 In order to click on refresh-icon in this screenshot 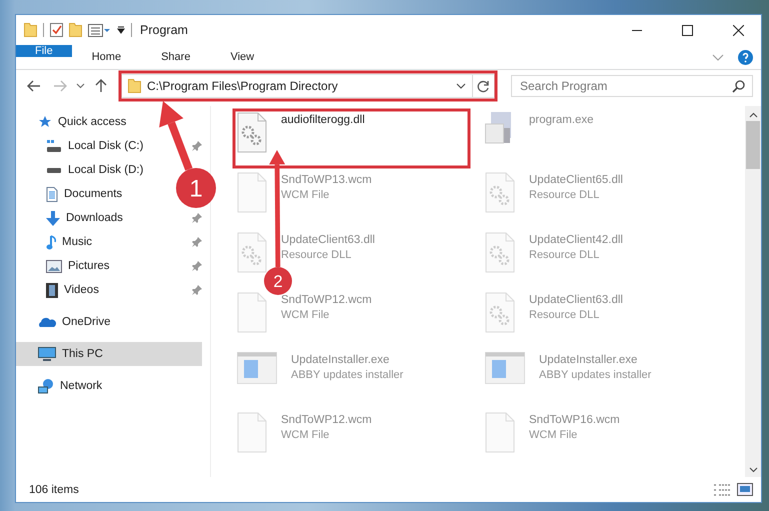, I will do `click(483, 86)`.